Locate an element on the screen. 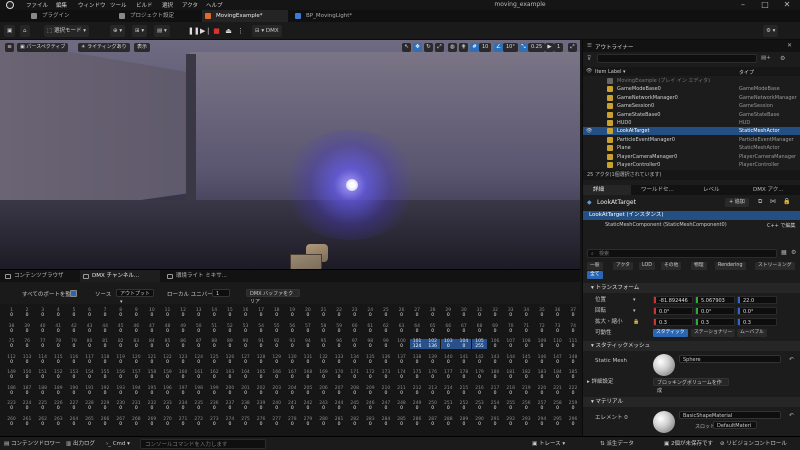 The height and width of the screenshot is (450, 800). menu-actor: アクタ is located at coordinates (190, 5).